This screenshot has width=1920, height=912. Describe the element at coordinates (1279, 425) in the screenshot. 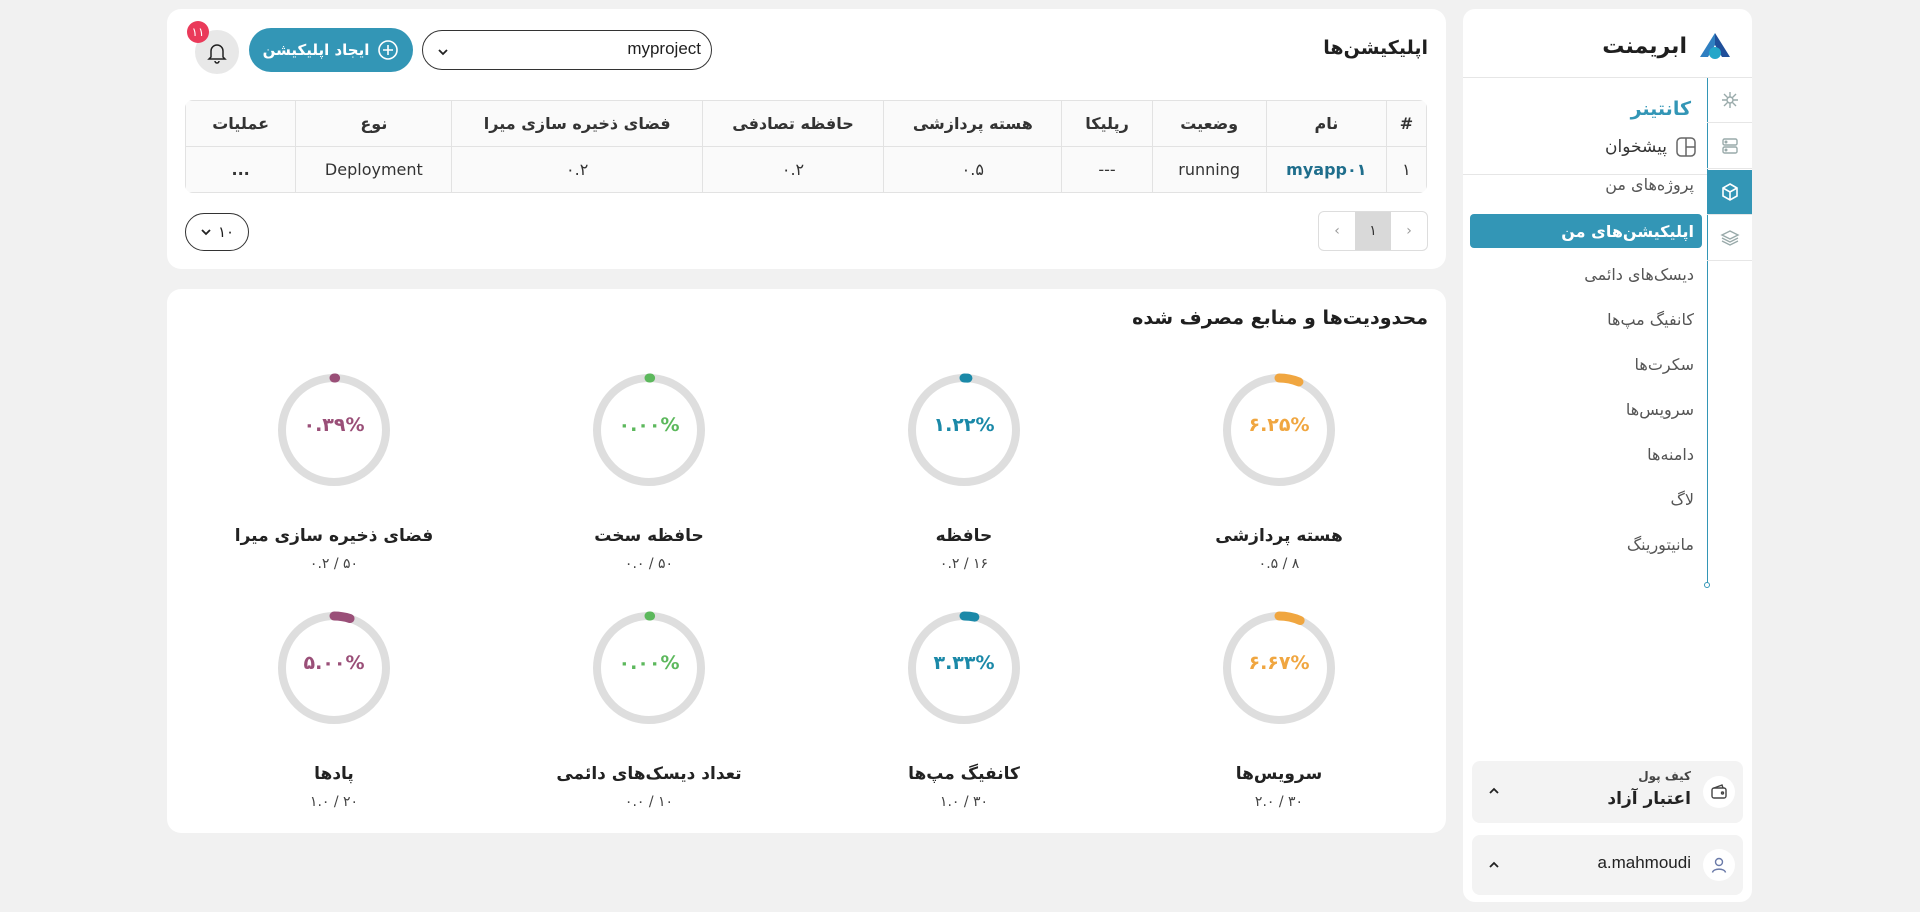

I see `gauge-percent: ۶.۲۵%` at that location.